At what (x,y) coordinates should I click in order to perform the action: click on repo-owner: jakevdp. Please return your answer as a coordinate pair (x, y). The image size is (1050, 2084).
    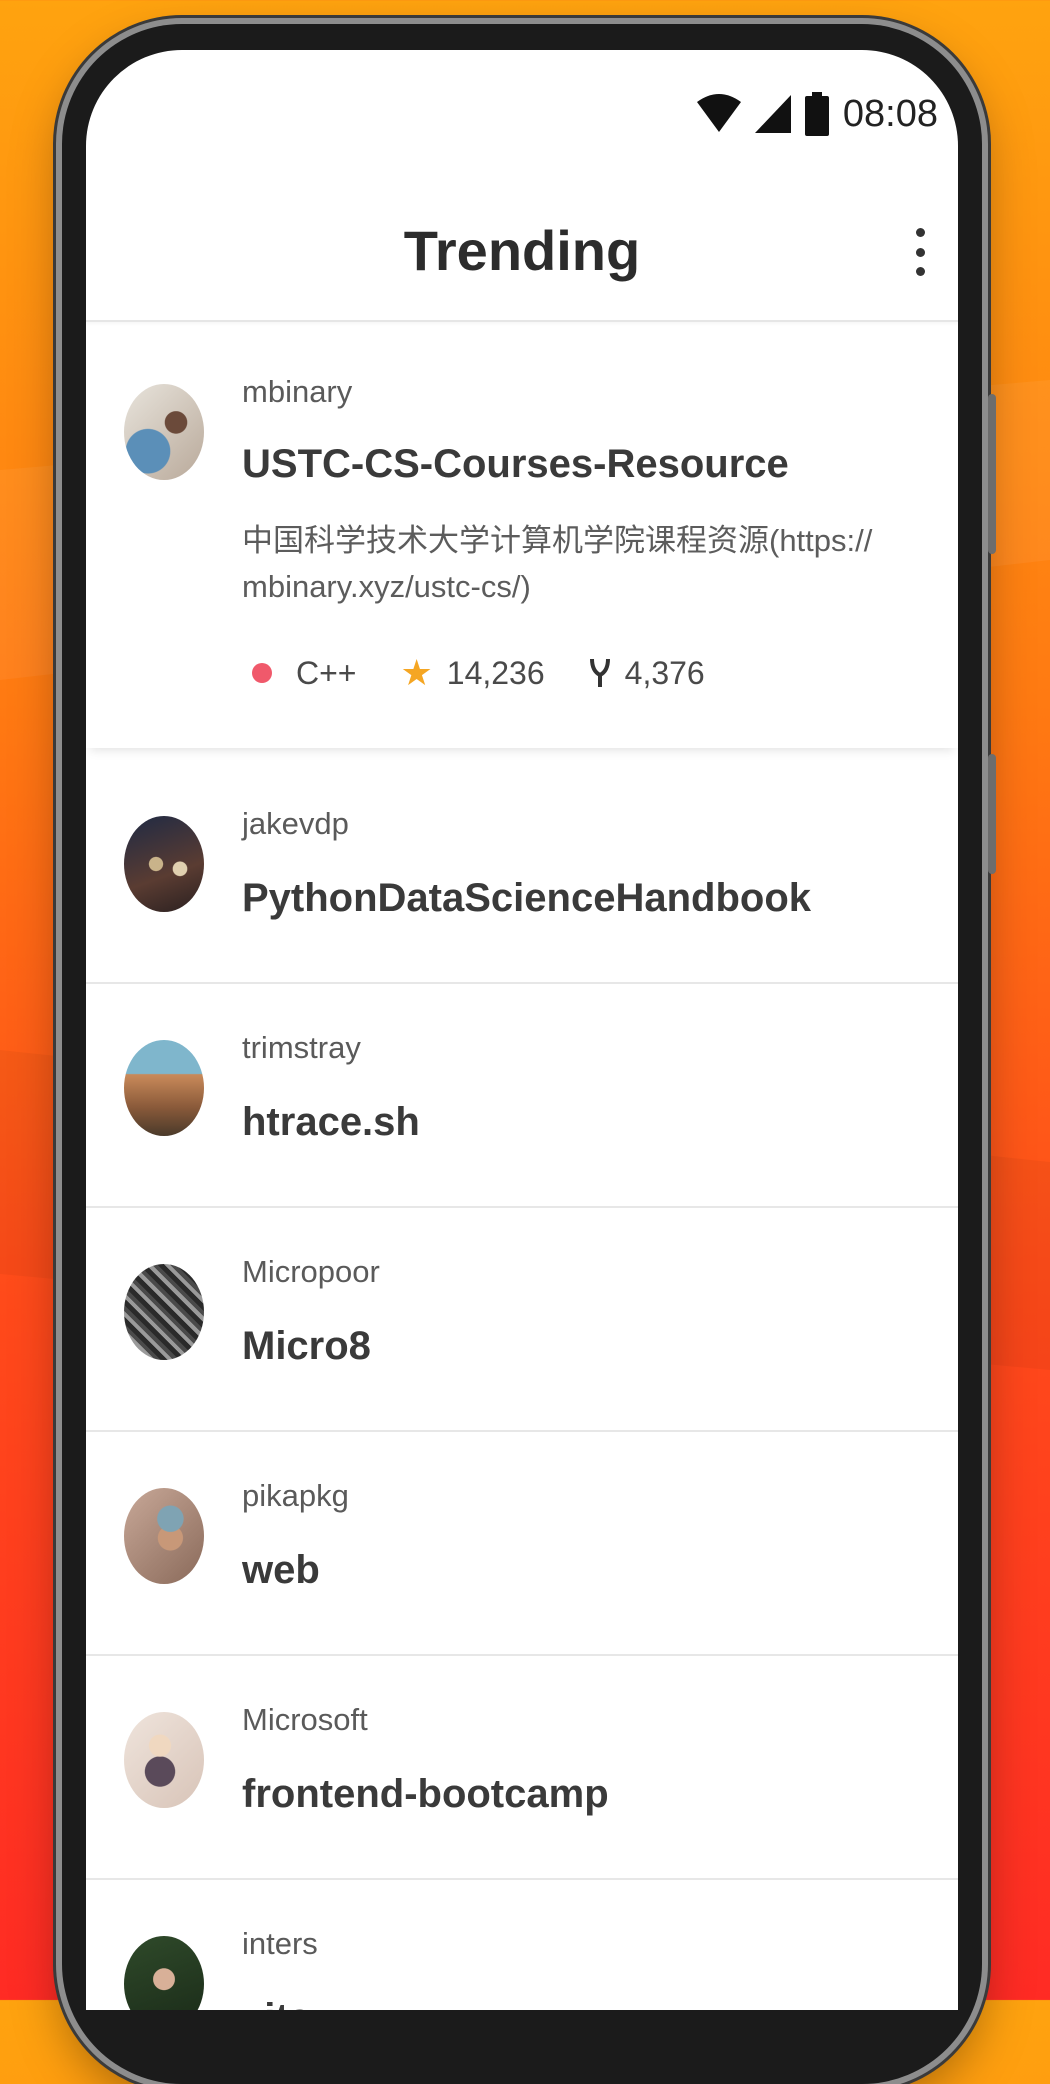
    Looking at the image, I should click on (295, 824).